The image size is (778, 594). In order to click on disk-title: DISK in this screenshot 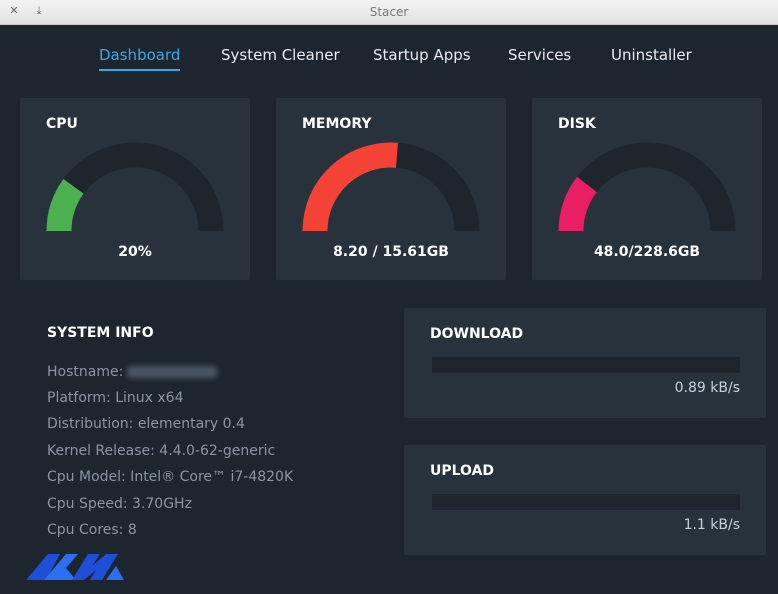, I will do `click(577, 124)`.